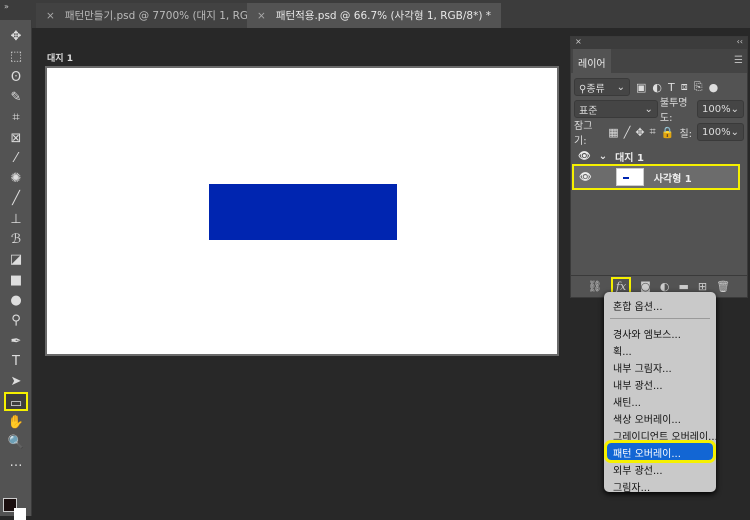  I want to click on pixel-filter-icon: ▣, so click(641, 87).